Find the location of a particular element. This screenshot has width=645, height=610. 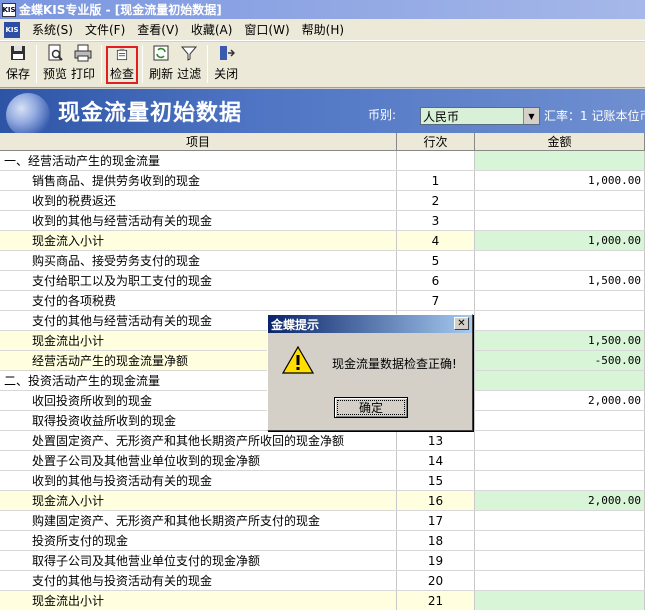

cell-item: 处置子公司及其他营业单位收到的现金净额 is located at coordinates (198, 460).